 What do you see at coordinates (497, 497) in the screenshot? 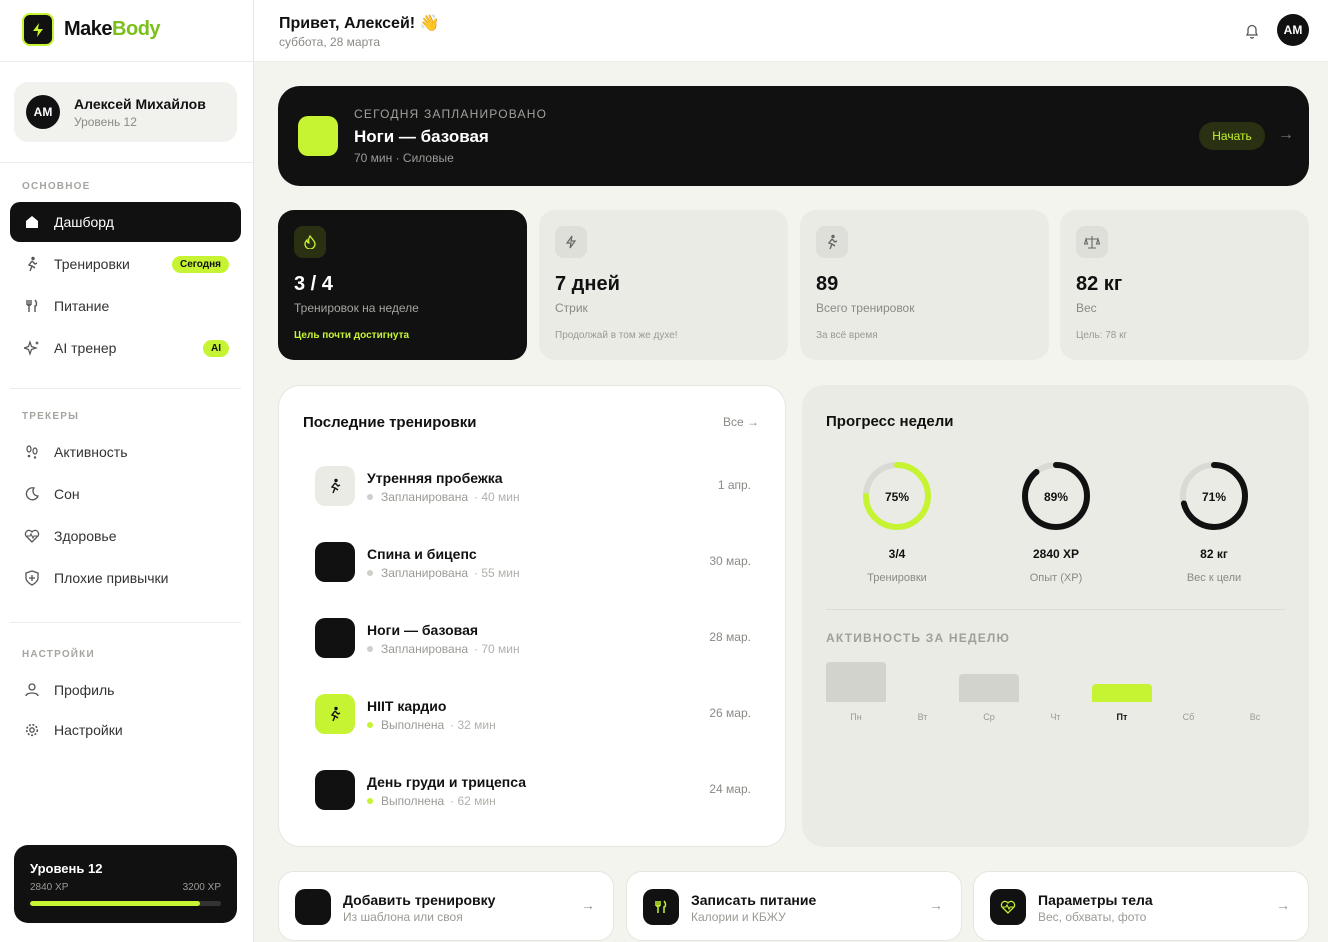
I see `workout-duration: · 40 мин` at bounding box center [497, 497].